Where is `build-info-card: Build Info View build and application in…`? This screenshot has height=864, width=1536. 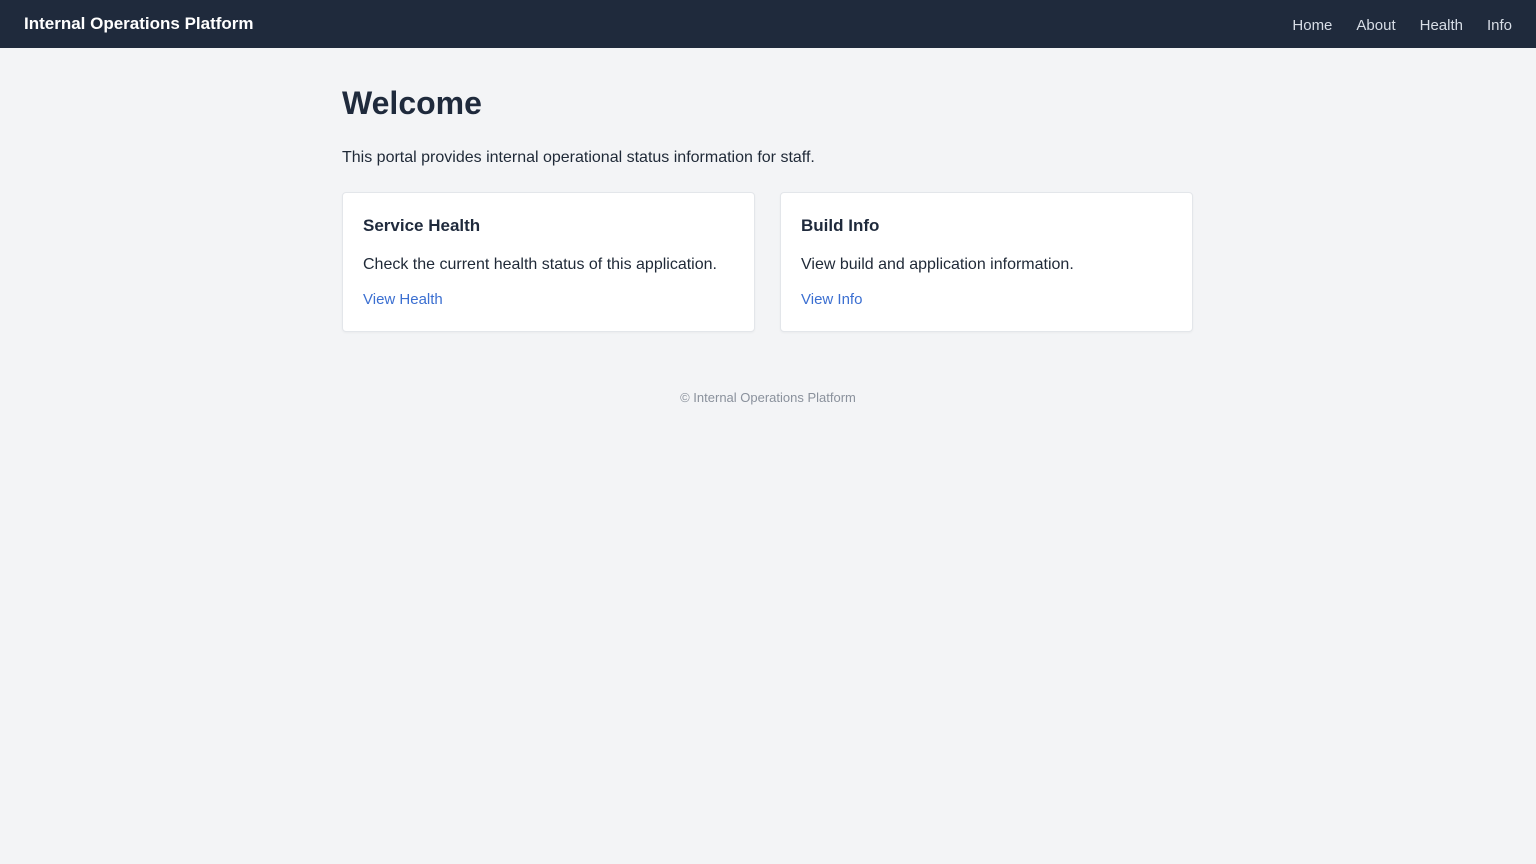 build-info-card: Build Info View build and application in… is located at coordinates (986, 262).